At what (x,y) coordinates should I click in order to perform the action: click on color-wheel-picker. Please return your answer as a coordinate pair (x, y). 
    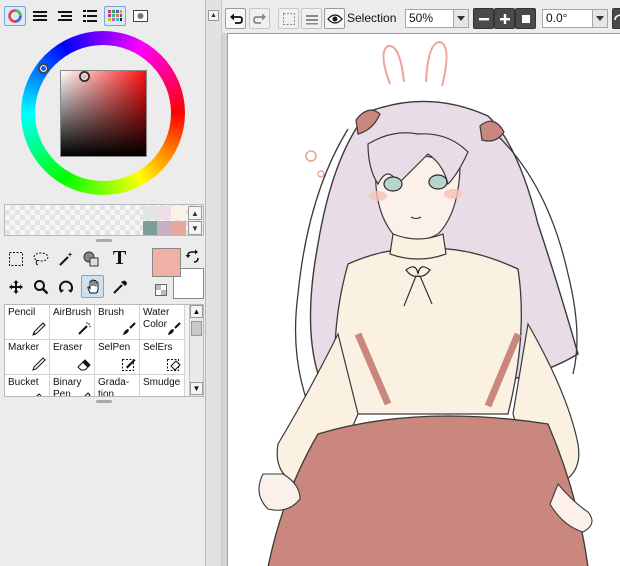
    Looking at the image, I should click on (103, 113).